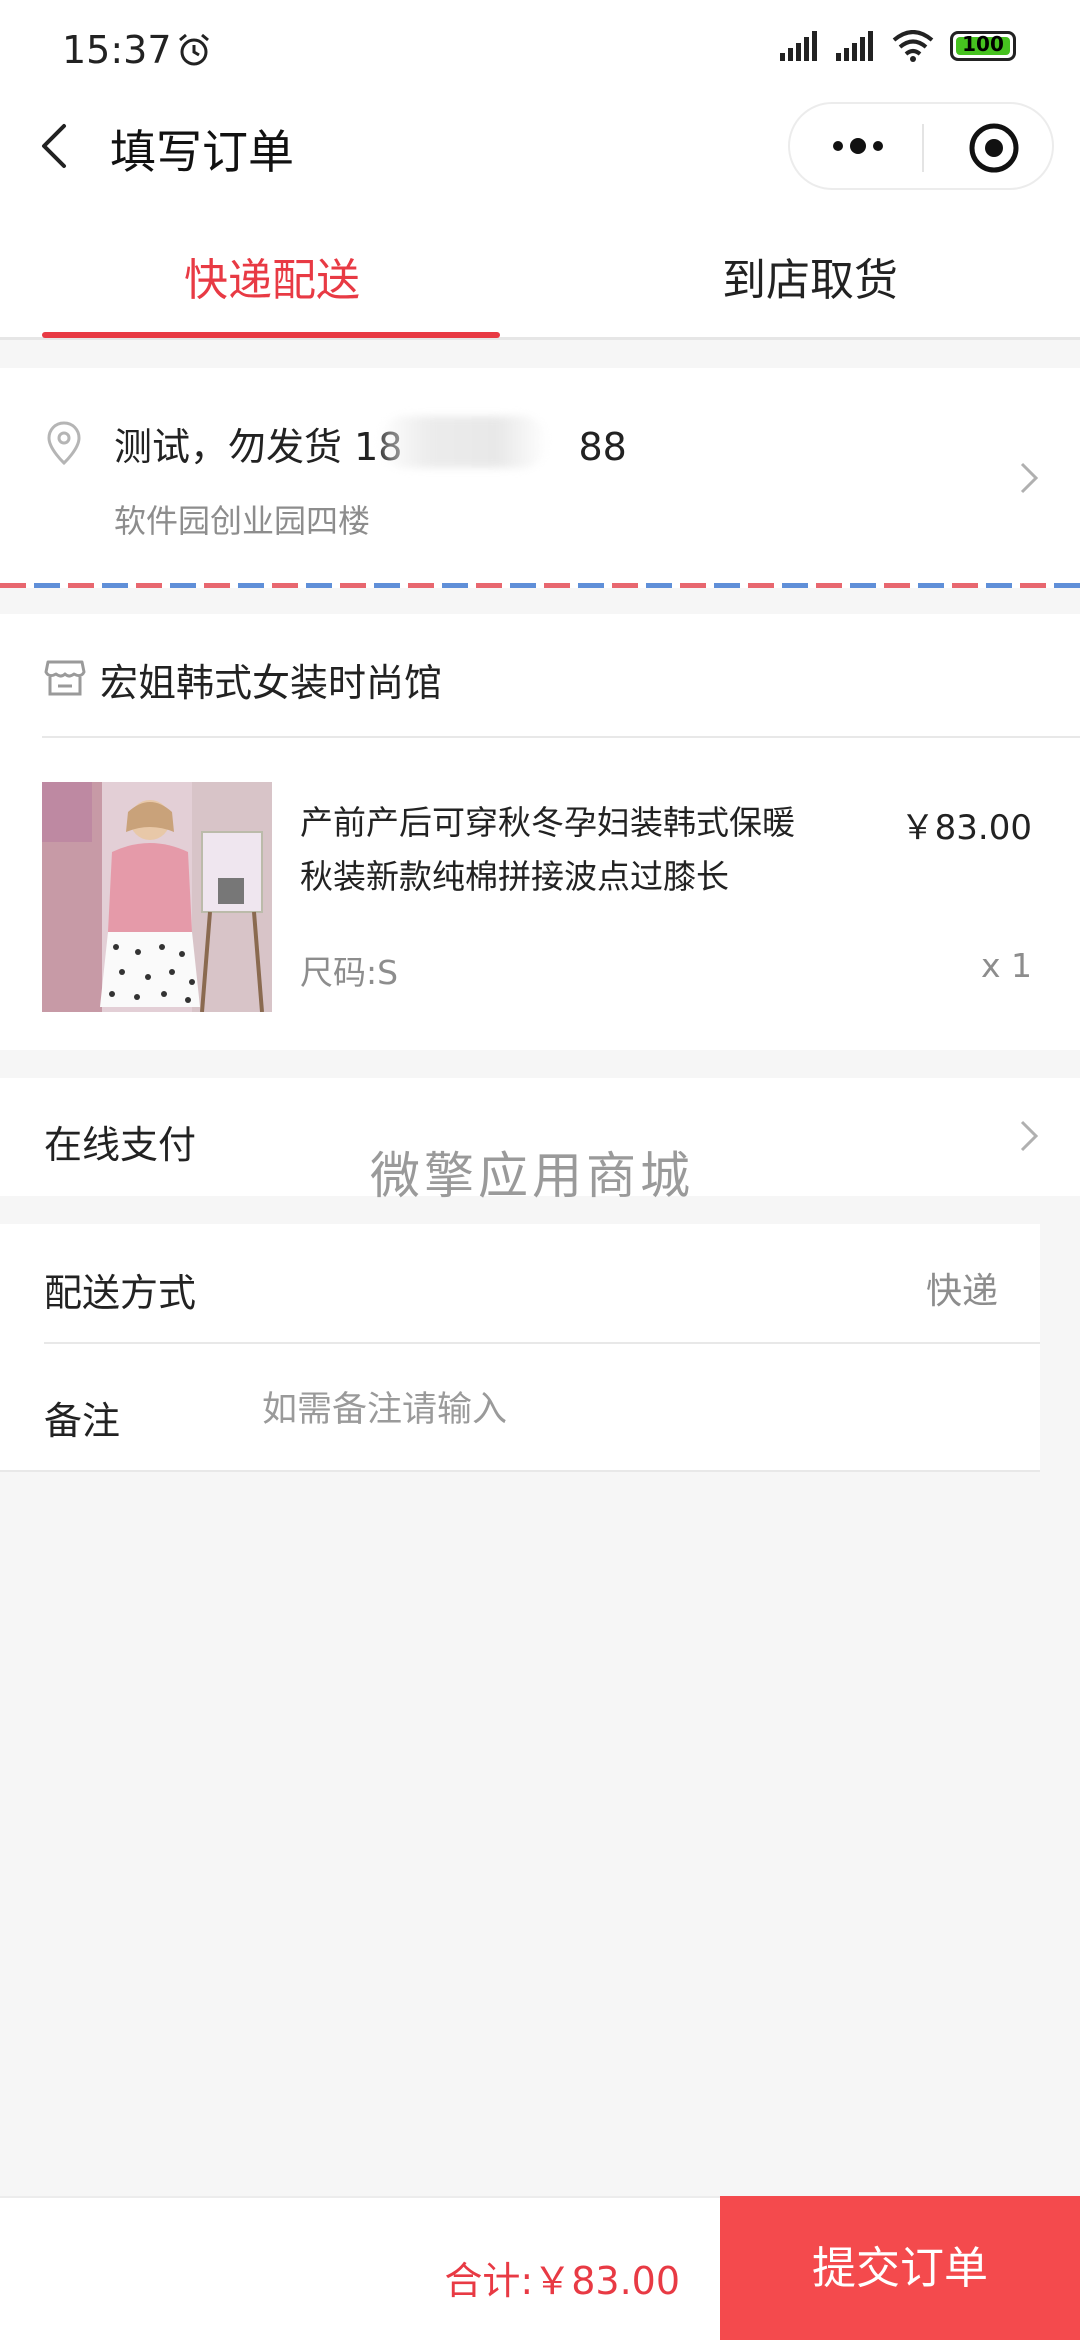 This screenshot has width=1080, height=2340. I want to click on active-tab-indicator, so click(271, 335).